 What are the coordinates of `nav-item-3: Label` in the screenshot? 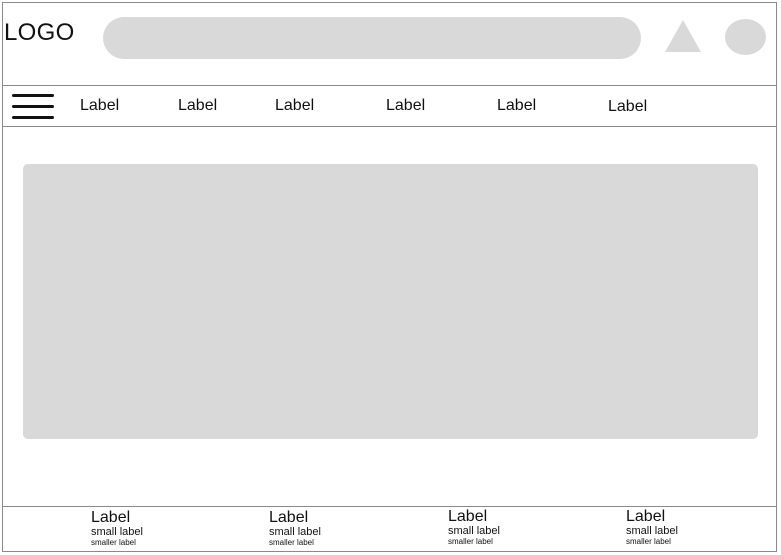 It's located at (294, 106).